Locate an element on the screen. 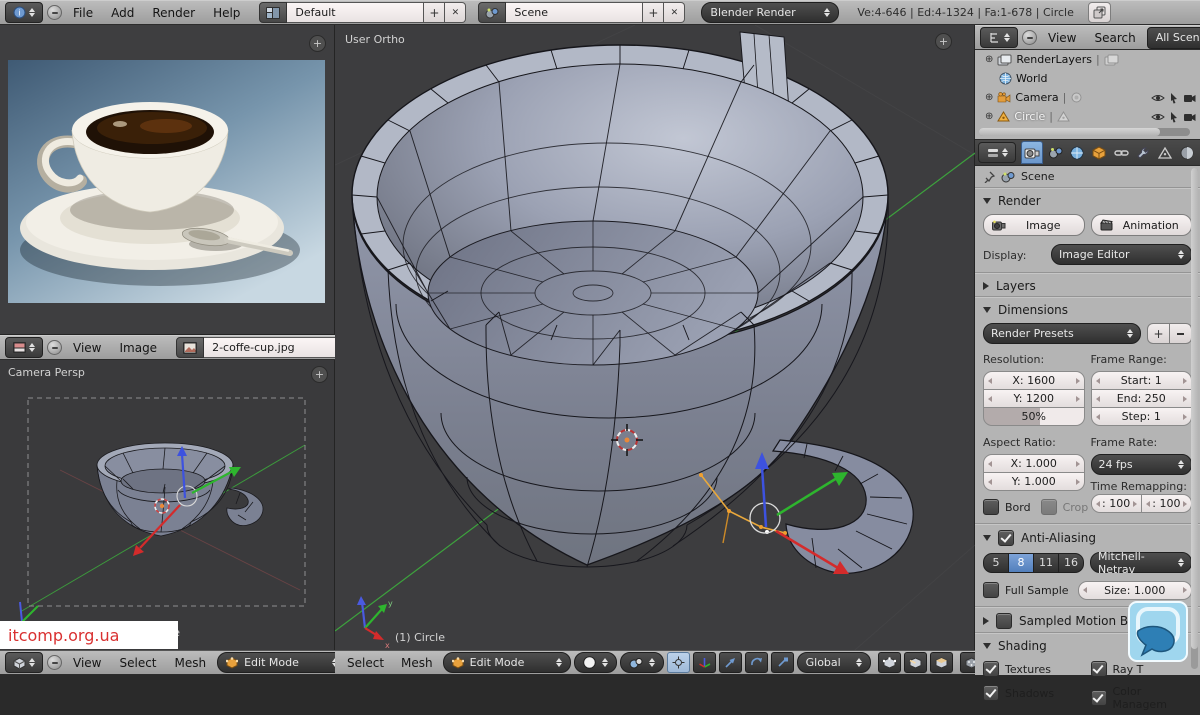 This screenshot has width=1200, height=715. layers-panel-header: Layers is located at coordinates (1087, 285).